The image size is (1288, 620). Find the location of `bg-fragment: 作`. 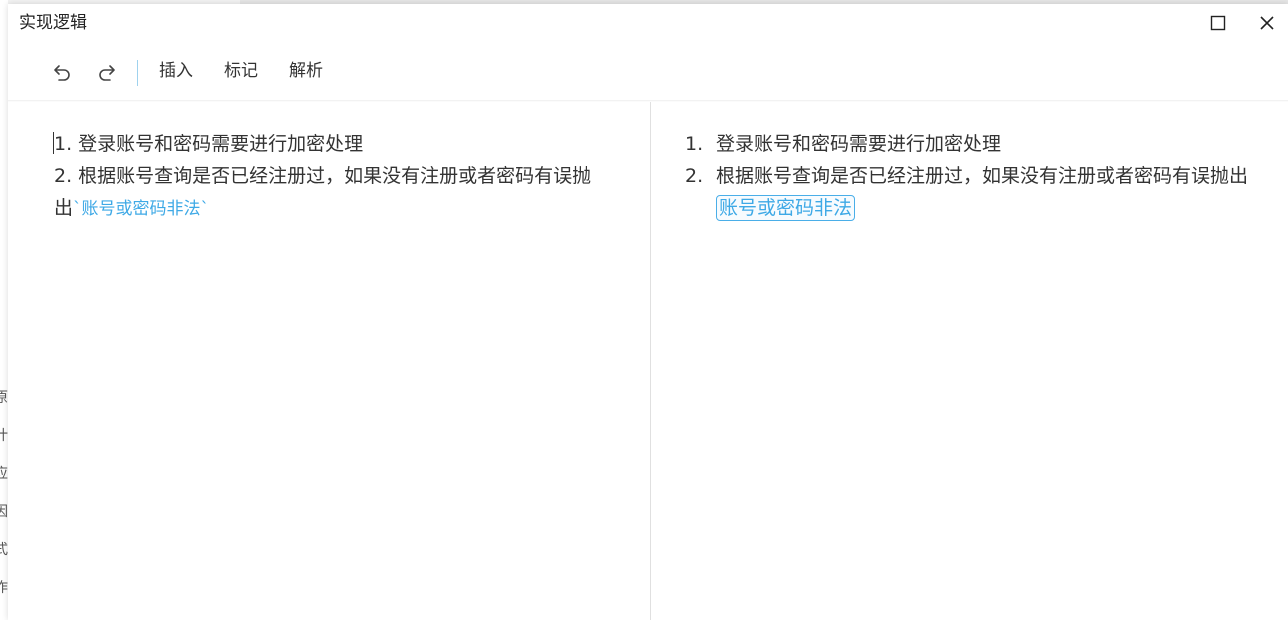

bg-fragment: 作 is located at coordinates (4, 588).